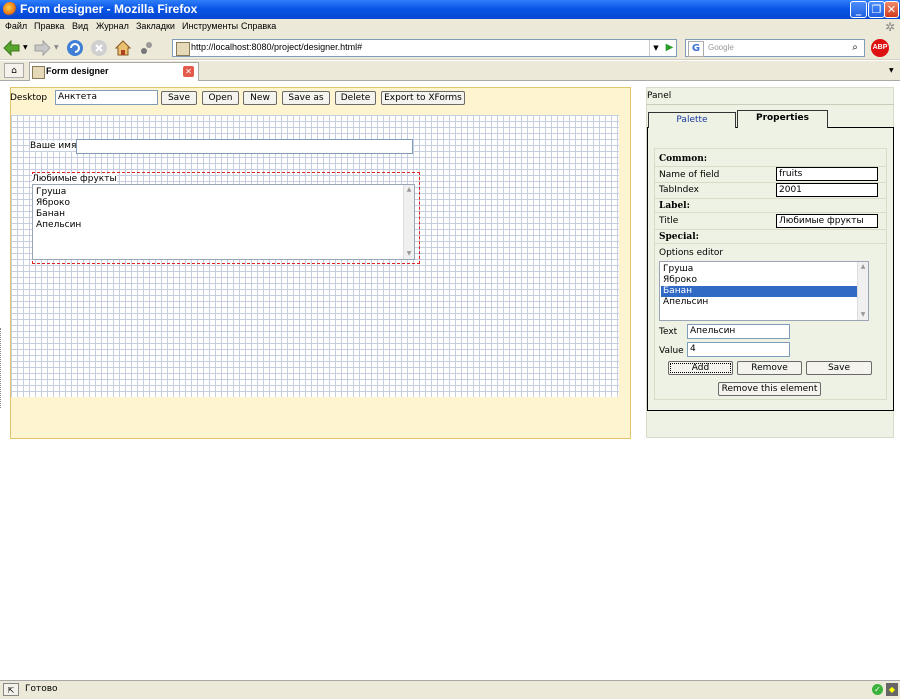 The width and height of the screenshot is (900, 699). I want to click on option-text-input: Апельсин, so click(738, 331).